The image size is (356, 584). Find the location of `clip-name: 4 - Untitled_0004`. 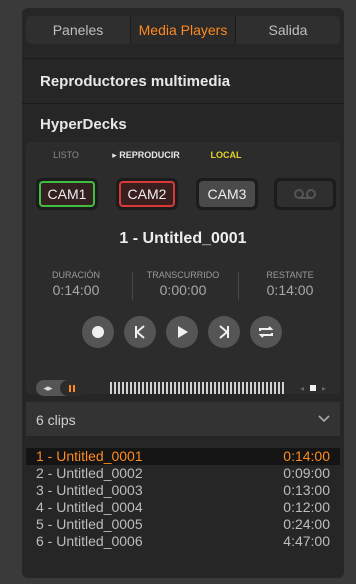

clip-name: 4 - Untitled_0004 is located at coordinates (89, 507).